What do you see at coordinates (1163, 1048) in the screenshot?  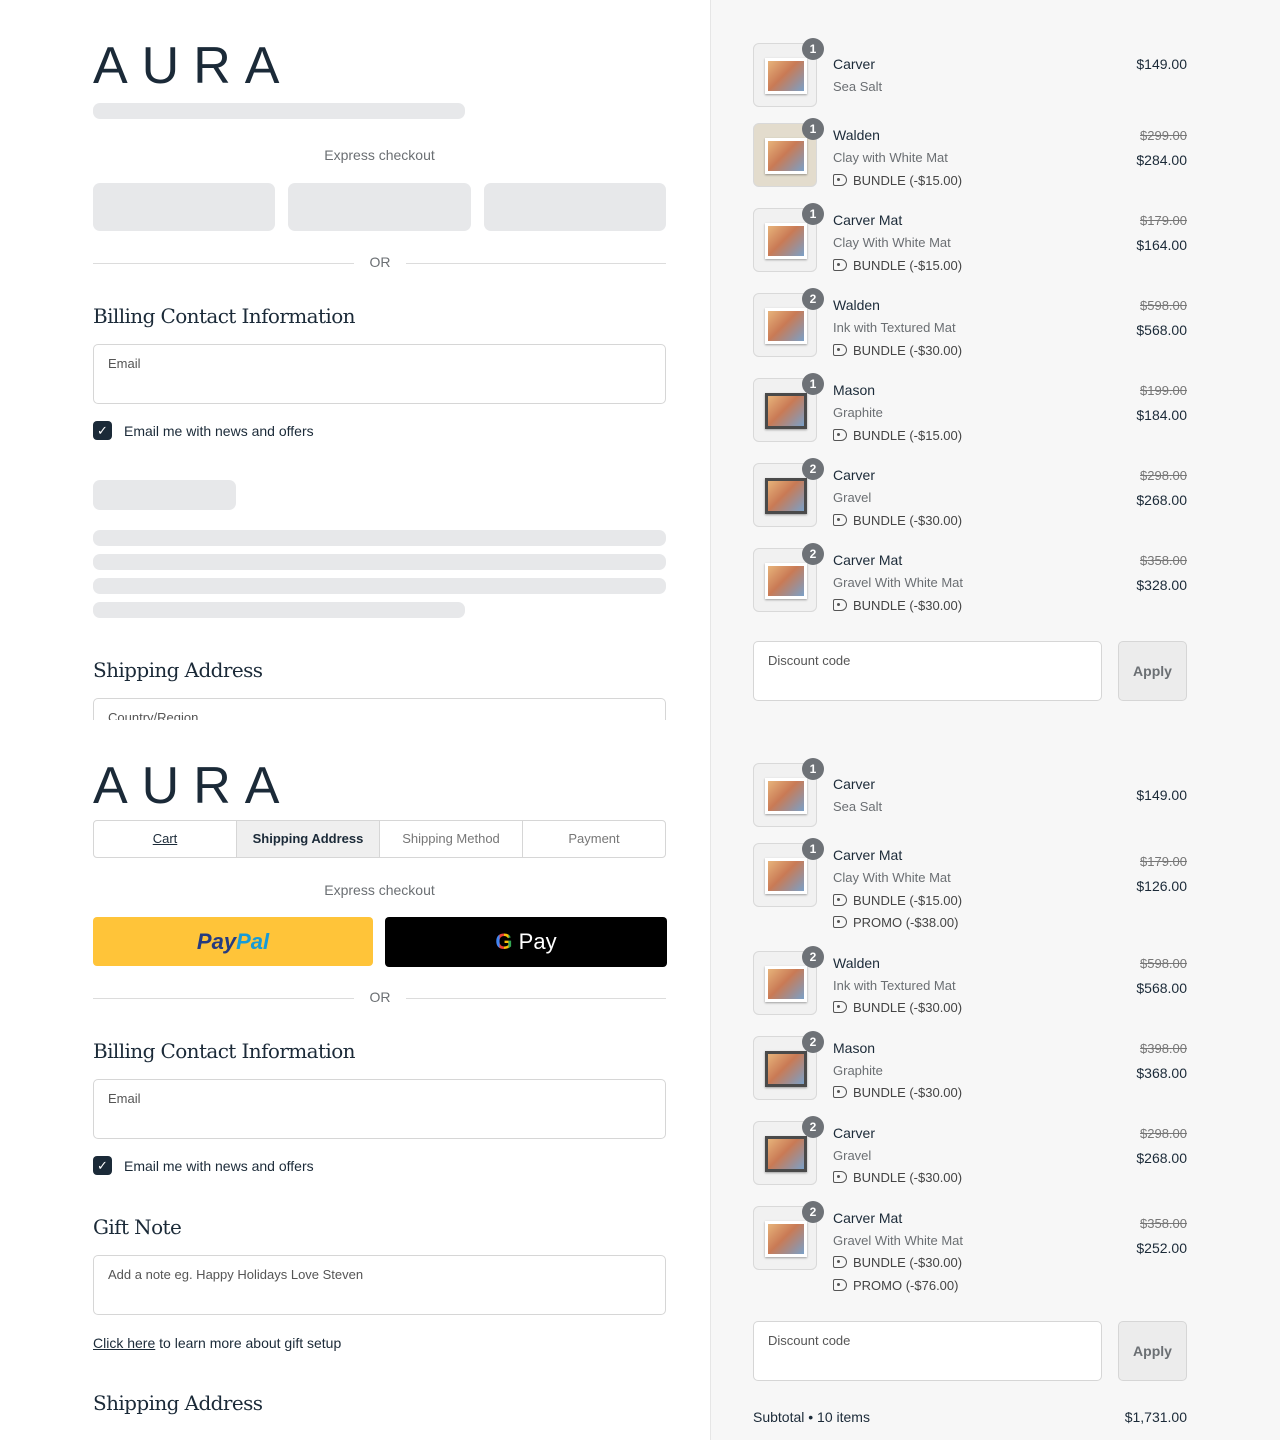 I see `item-original-price: $398.00` at bounding box center [1163, 1048].